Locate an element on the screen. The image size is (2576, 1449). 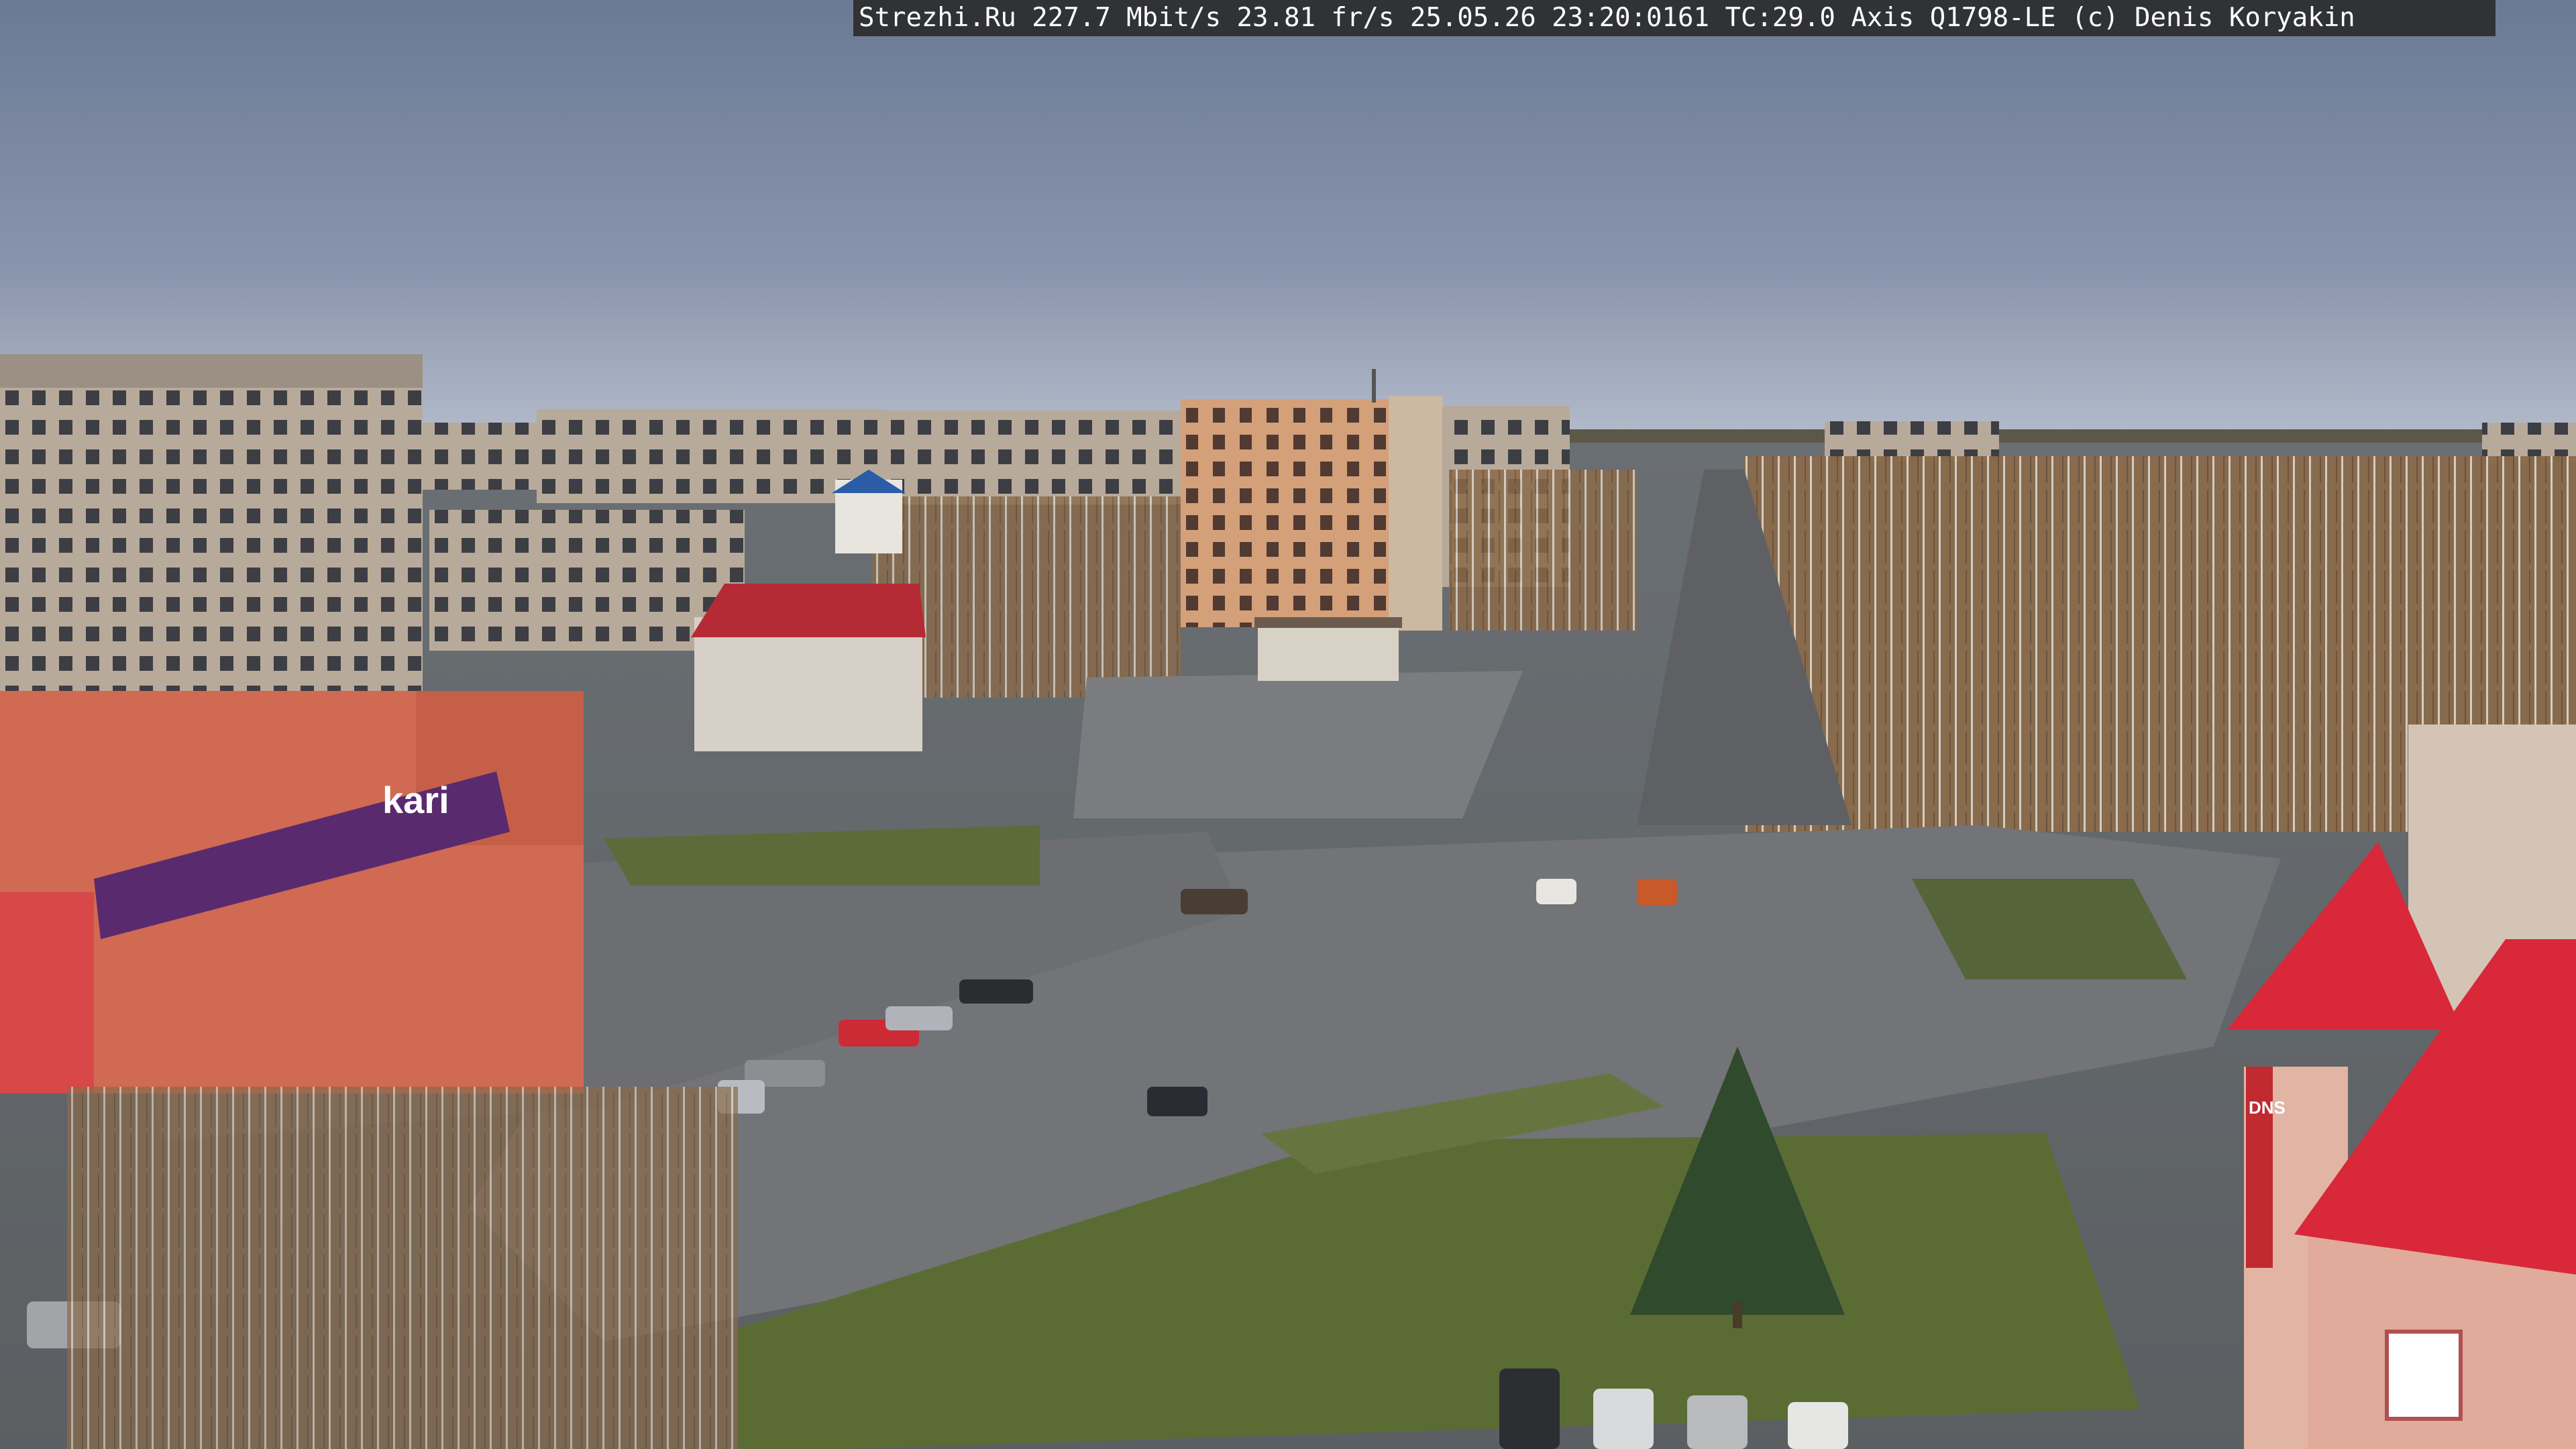
square-pavilion-roof is located at coordinates (1328, 622).